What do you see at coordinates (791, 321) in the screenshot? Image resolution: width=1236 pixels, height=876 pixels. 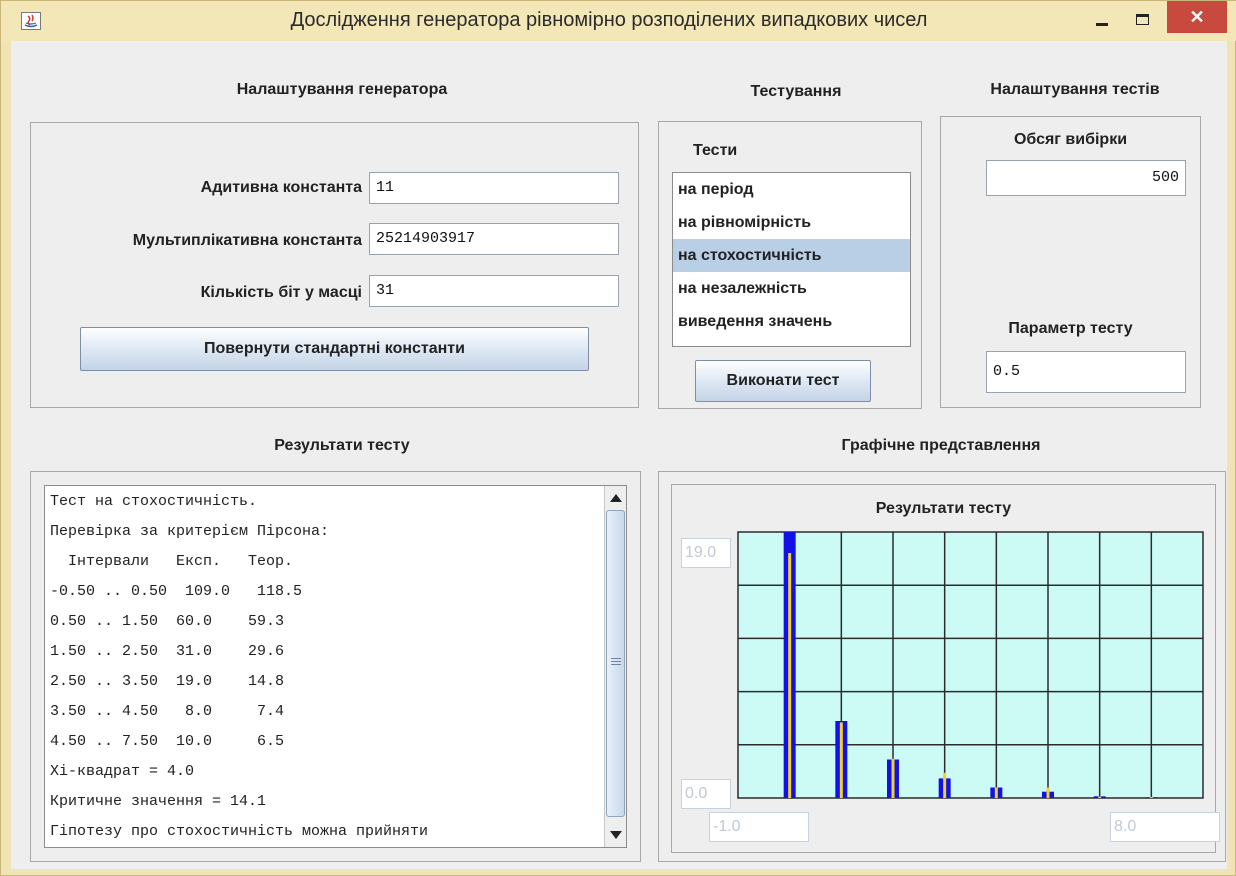 I see `tests-list-item: виведення значень` at bounding box center [791, 321].